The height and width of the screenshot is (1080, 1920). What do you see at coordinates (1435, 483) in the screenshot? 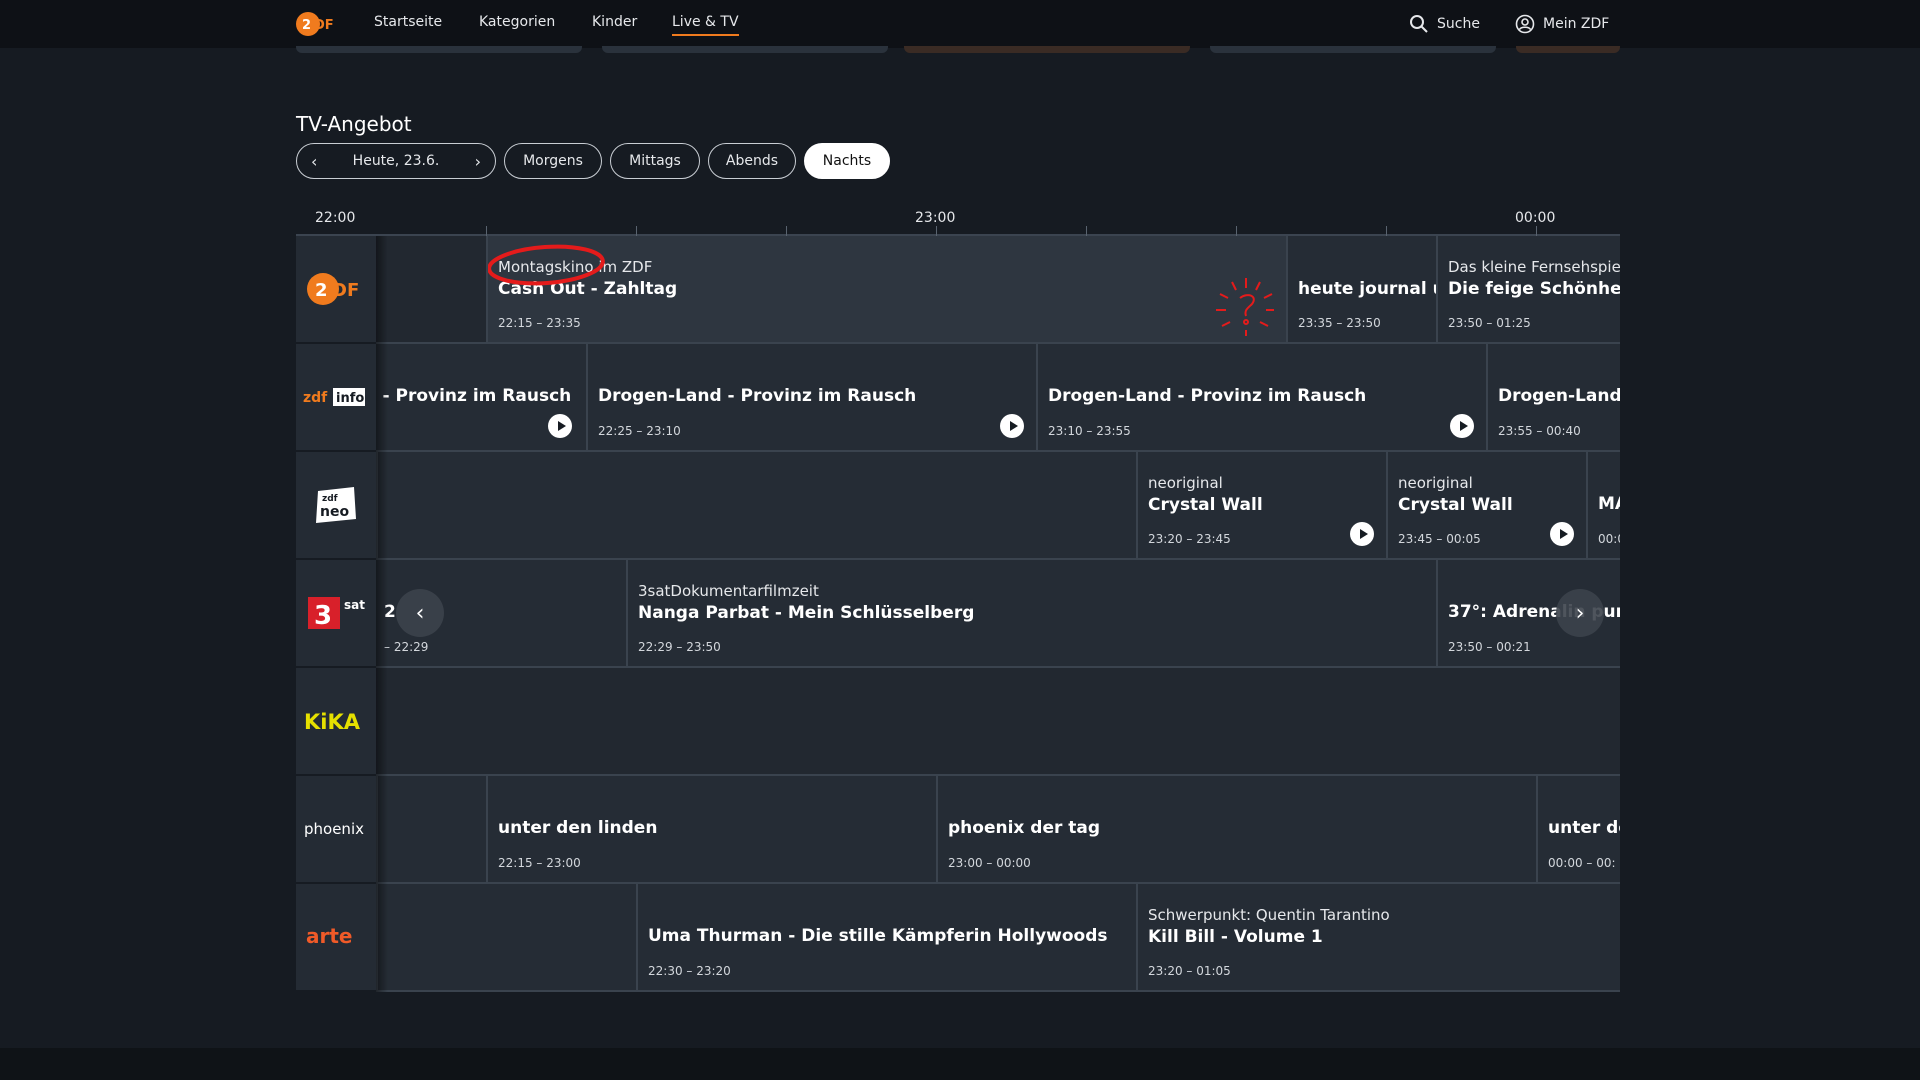
I see `program-subtitle: neoriginal` at bounding box center [1435, 483].